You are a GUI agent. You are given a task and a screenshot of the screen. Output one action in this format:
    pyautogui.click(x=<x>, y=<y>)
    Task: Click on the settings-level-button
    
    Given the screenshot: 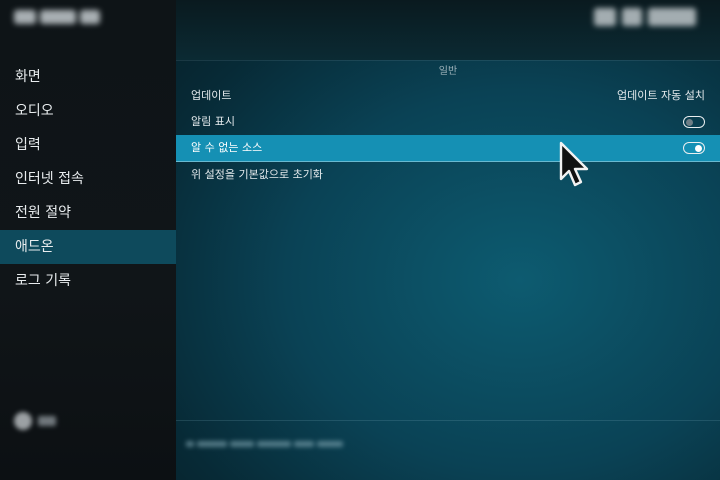 What is the action you would take?
    pyautogui.click(x=44, y=421)
    